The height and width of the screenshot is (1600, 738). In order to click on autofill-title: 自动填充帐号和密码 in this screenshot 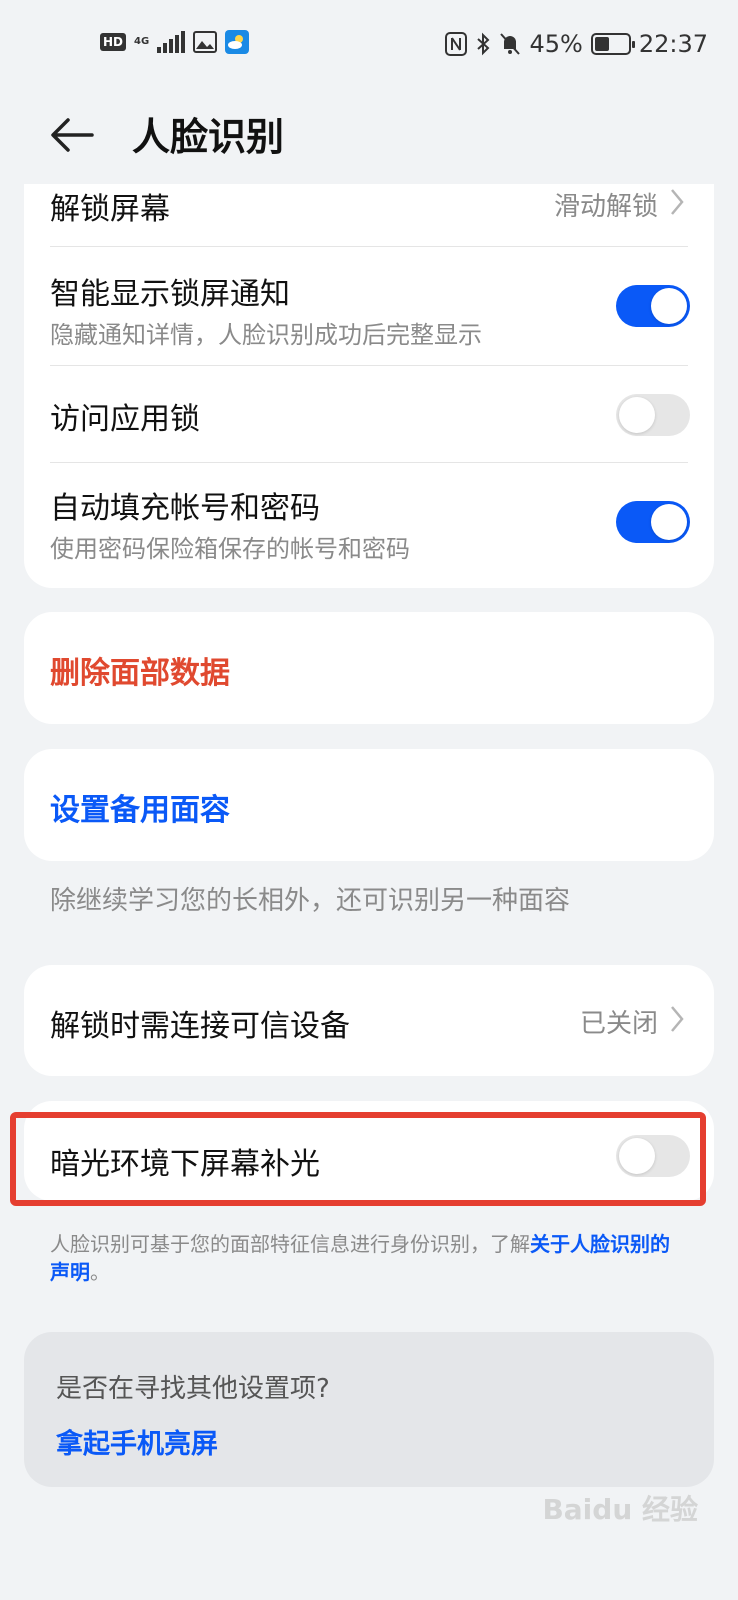, I will do `click(185, 508)`.